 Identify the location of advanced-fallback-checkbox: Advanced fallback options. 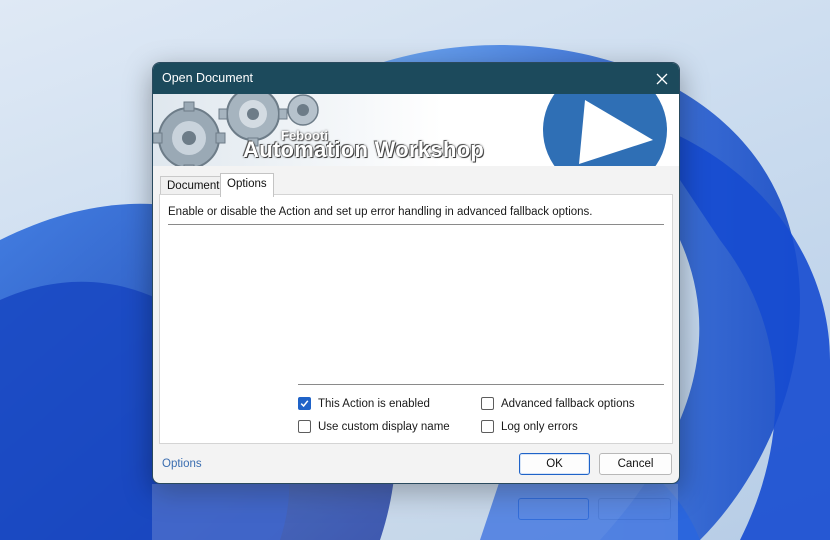
(558, 403).